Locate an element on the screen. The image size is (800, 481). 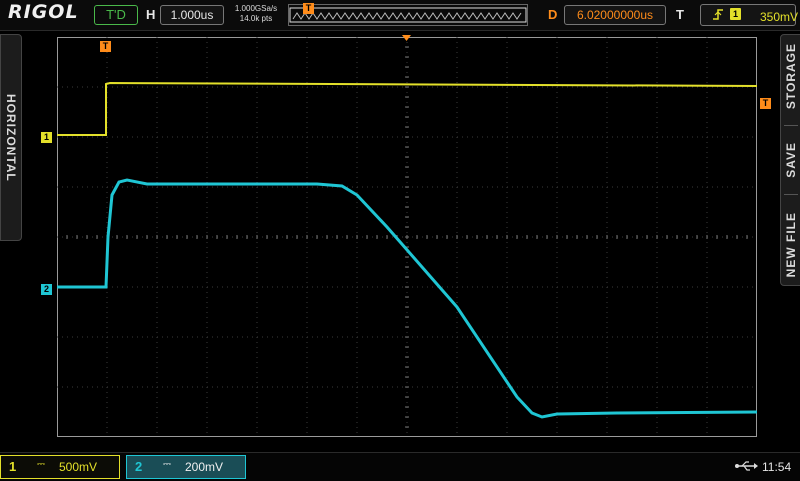
horizontal-menu-tab: HORIZONTAL is located at coordinates (11, 137).